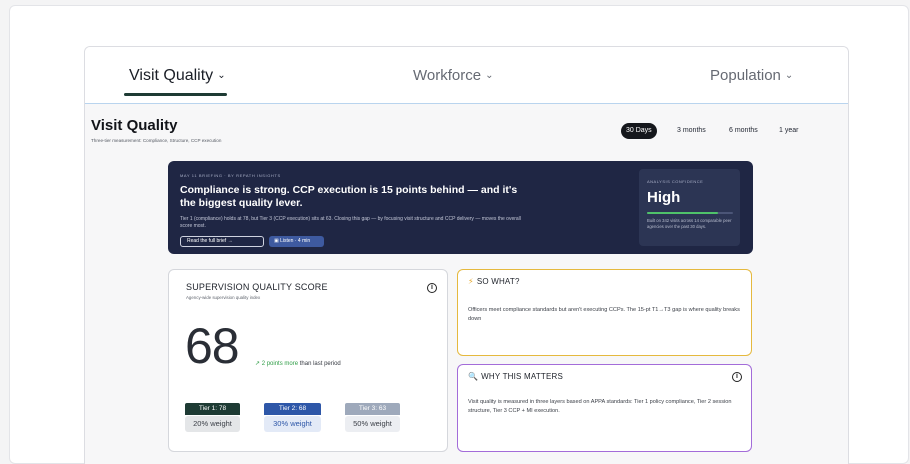 This screenshot has height=464, width=910. Describe the element at coordinates (745, 75) in the screenshot. I see `tab-label: Population` at that location.